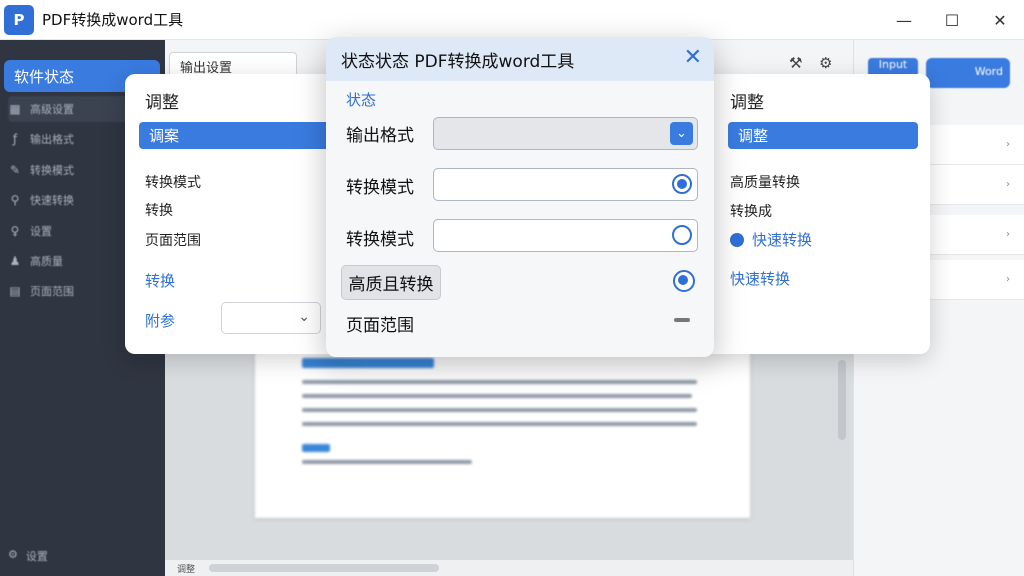 This screenshot has height=576, width=1024. Describe the element at coordinates (751, 211) in the screenshot. I see `right-card-line: 转换成` at that location.